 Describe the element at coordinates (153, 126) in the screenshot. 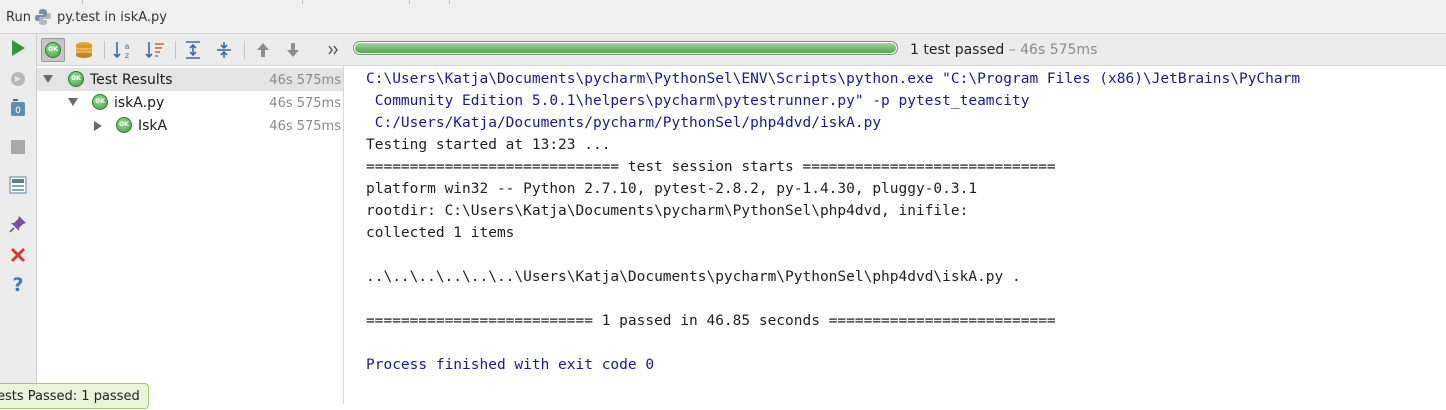

I see `tree-item-label: IskA` at that location.